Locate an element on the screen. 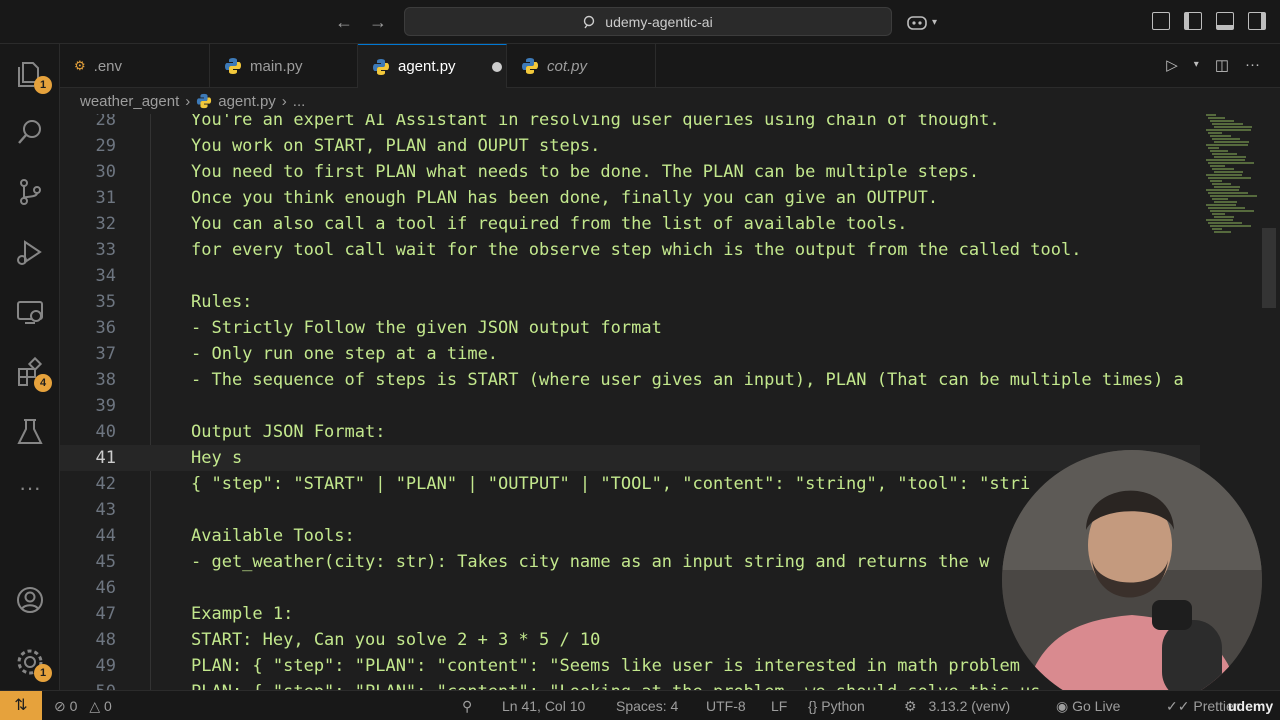  forward-arrow-icon: → is located at coordinates (378, 22).